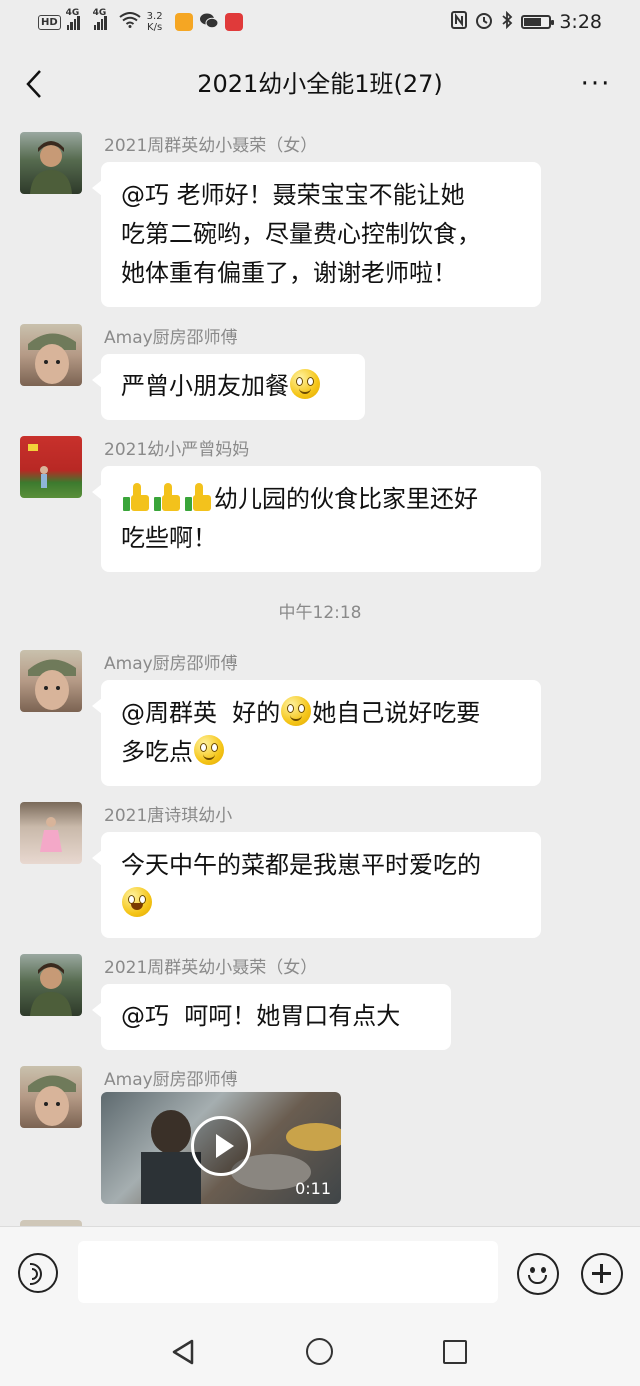 This screenshot has width=640, height=1386. What do you see at coordinates (49, 22) in the screenshot?
I see `hd-badge: HD` at bounding box center [49, 22].